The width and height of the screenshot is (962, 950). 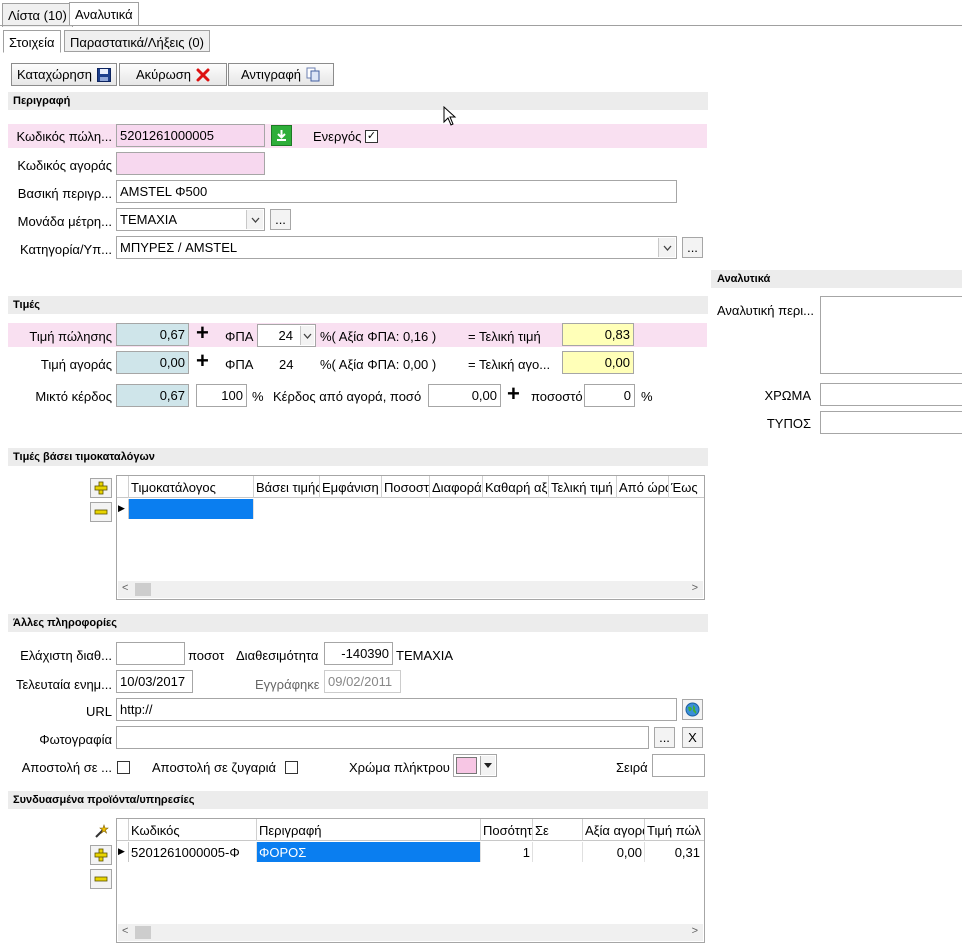 I want to click on col-header: Τιμοκατάλογος, so click(x=191, y=487).